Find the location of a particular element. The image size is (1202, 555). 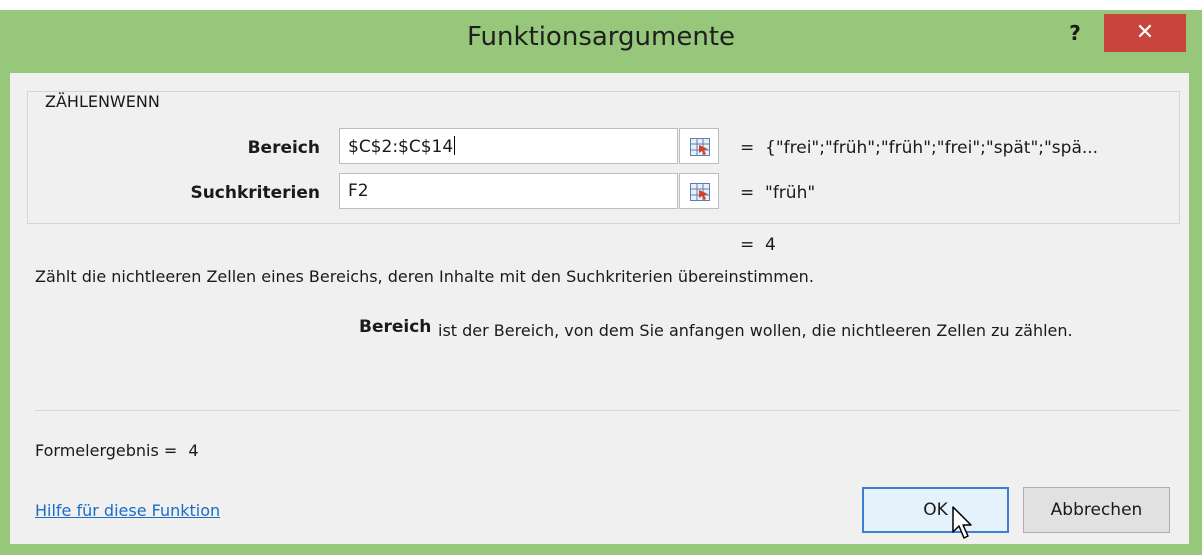

suchkriterien-collapse-button is located at coordinates (699, 191).